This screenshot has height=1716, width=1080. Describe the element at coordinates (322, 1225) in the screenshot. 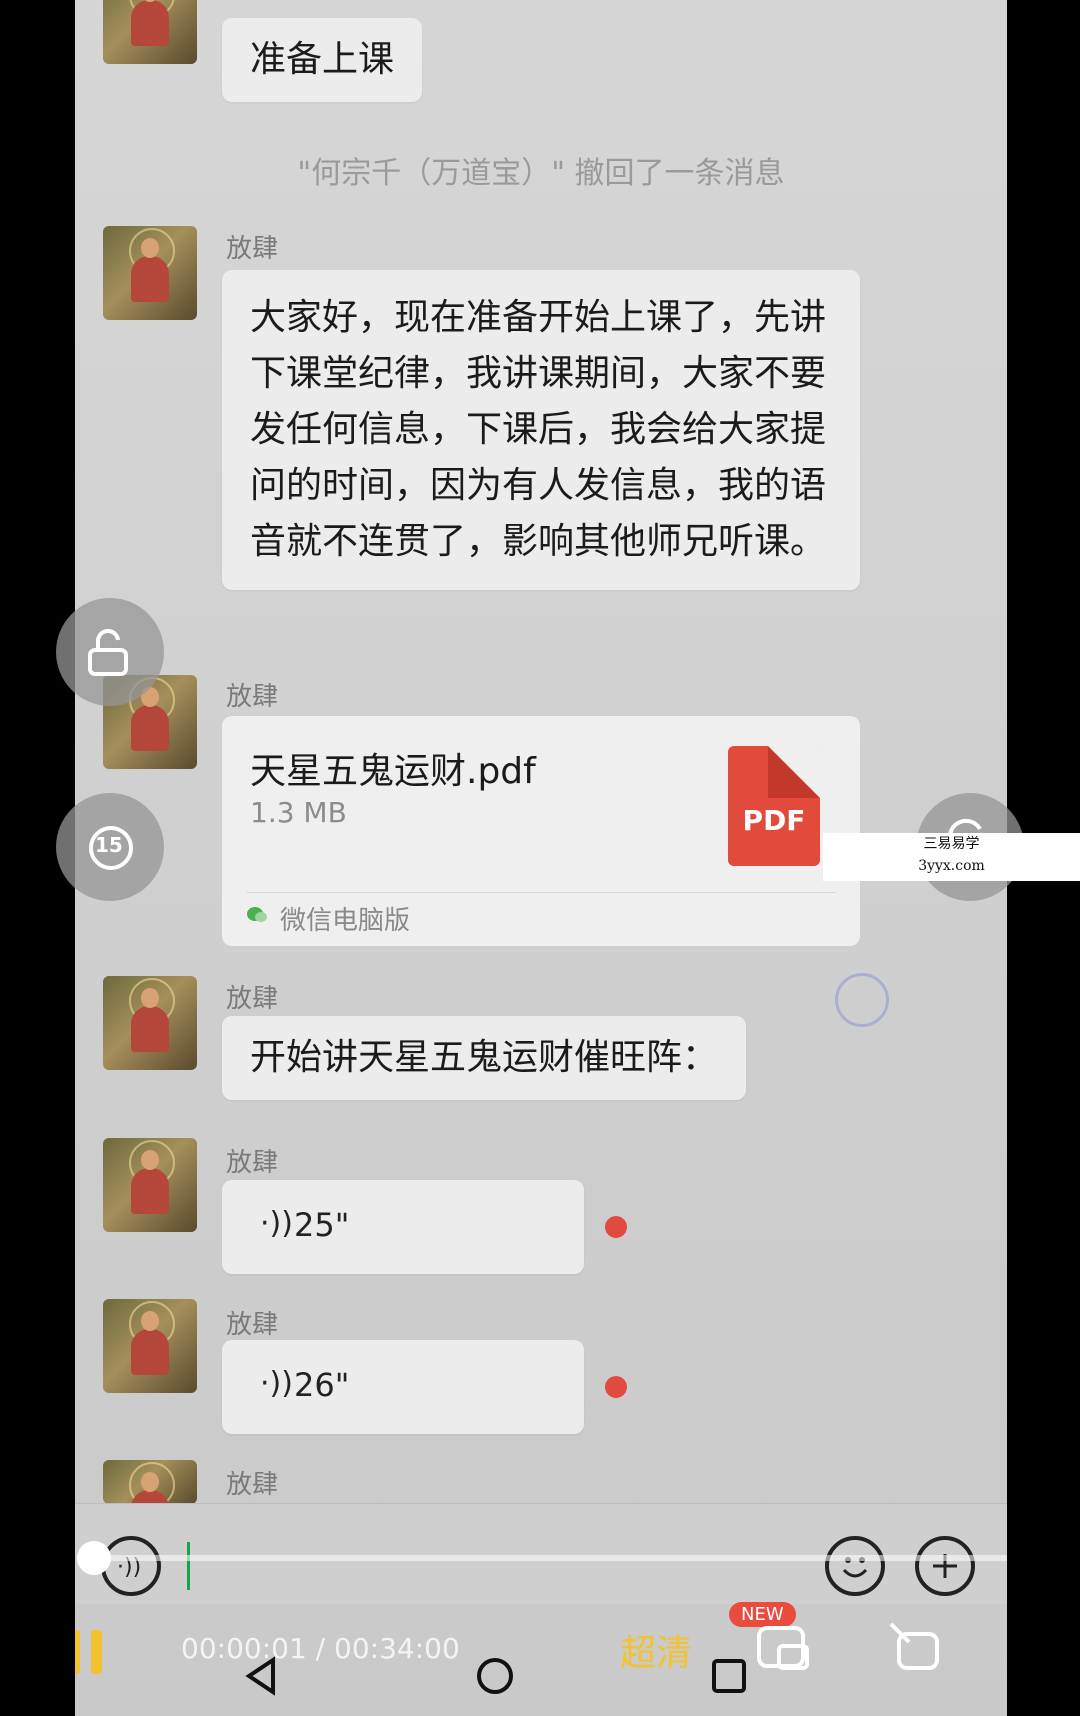

I see `voice-duration: 25"` at that location.